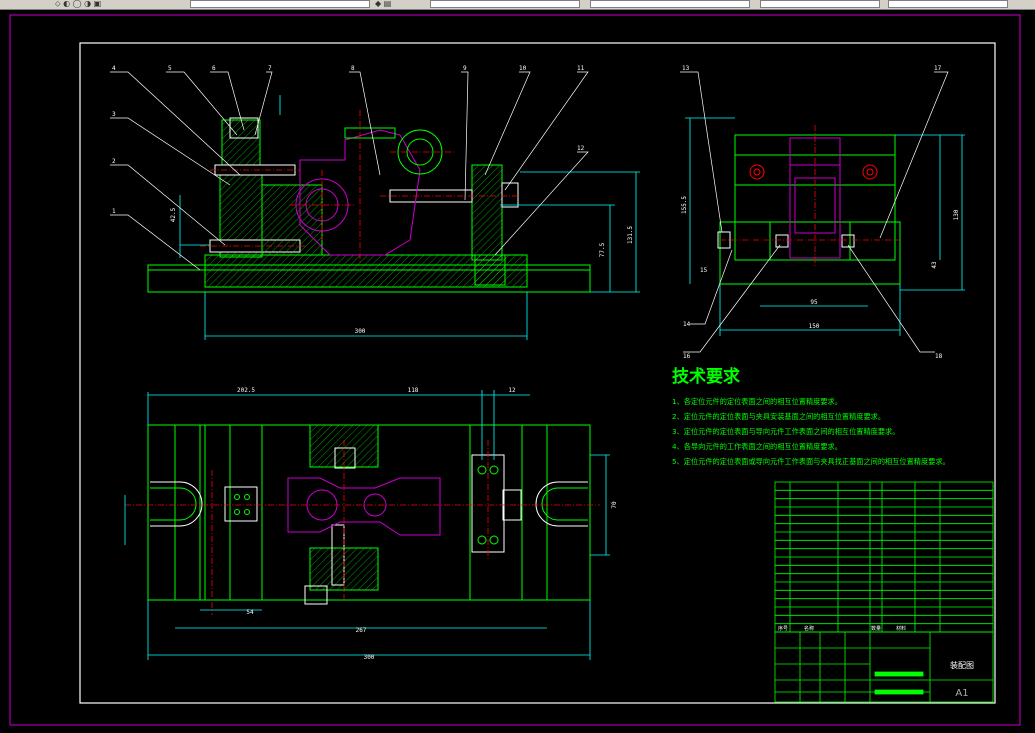  What do you see at coordinates (78, 4) in the screenshot?
I see `toolbar-icons: ⬦ ◐ ◯ ◑ ▣` at bounding box center [78, 4].